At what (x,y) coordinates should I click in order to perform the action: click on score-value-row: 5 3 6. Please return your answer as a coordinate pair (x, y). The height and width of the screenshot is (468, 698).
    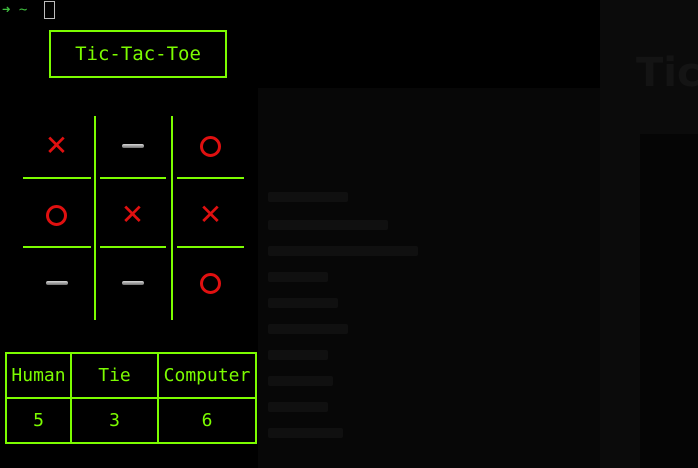
    Looking at the image, I should click on (131, 420).